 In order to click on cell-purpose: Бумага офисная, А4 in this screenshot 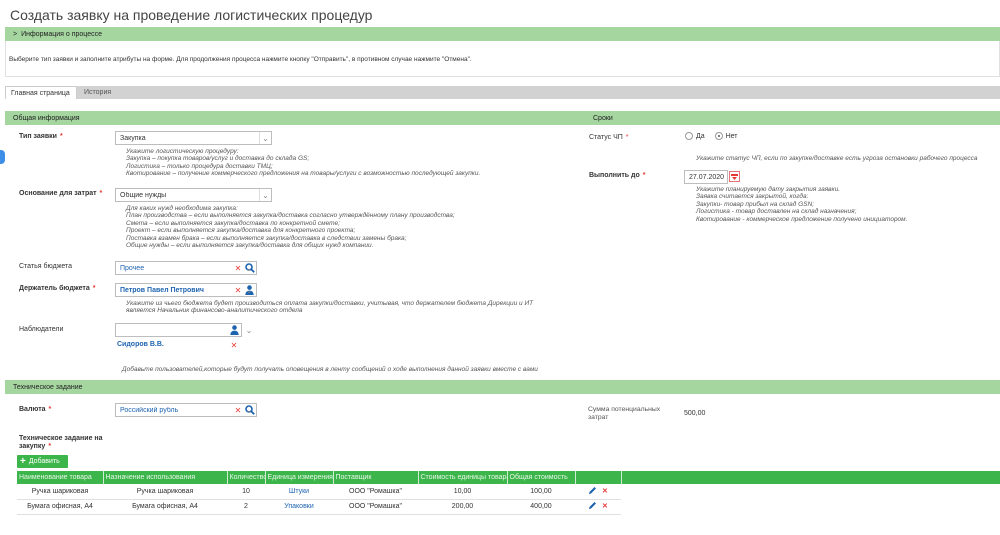, I will do `click(165, 507)`.